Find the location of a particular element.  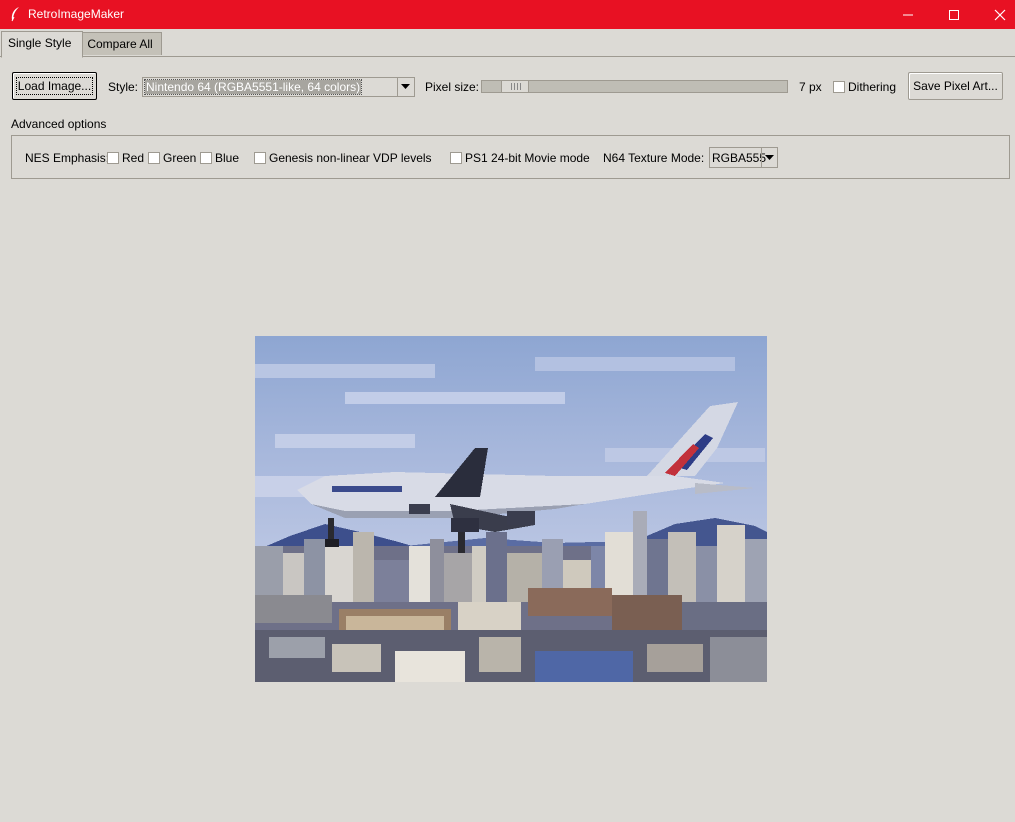

pixel-size-slider-thumb is located at coordinates (515, 86).